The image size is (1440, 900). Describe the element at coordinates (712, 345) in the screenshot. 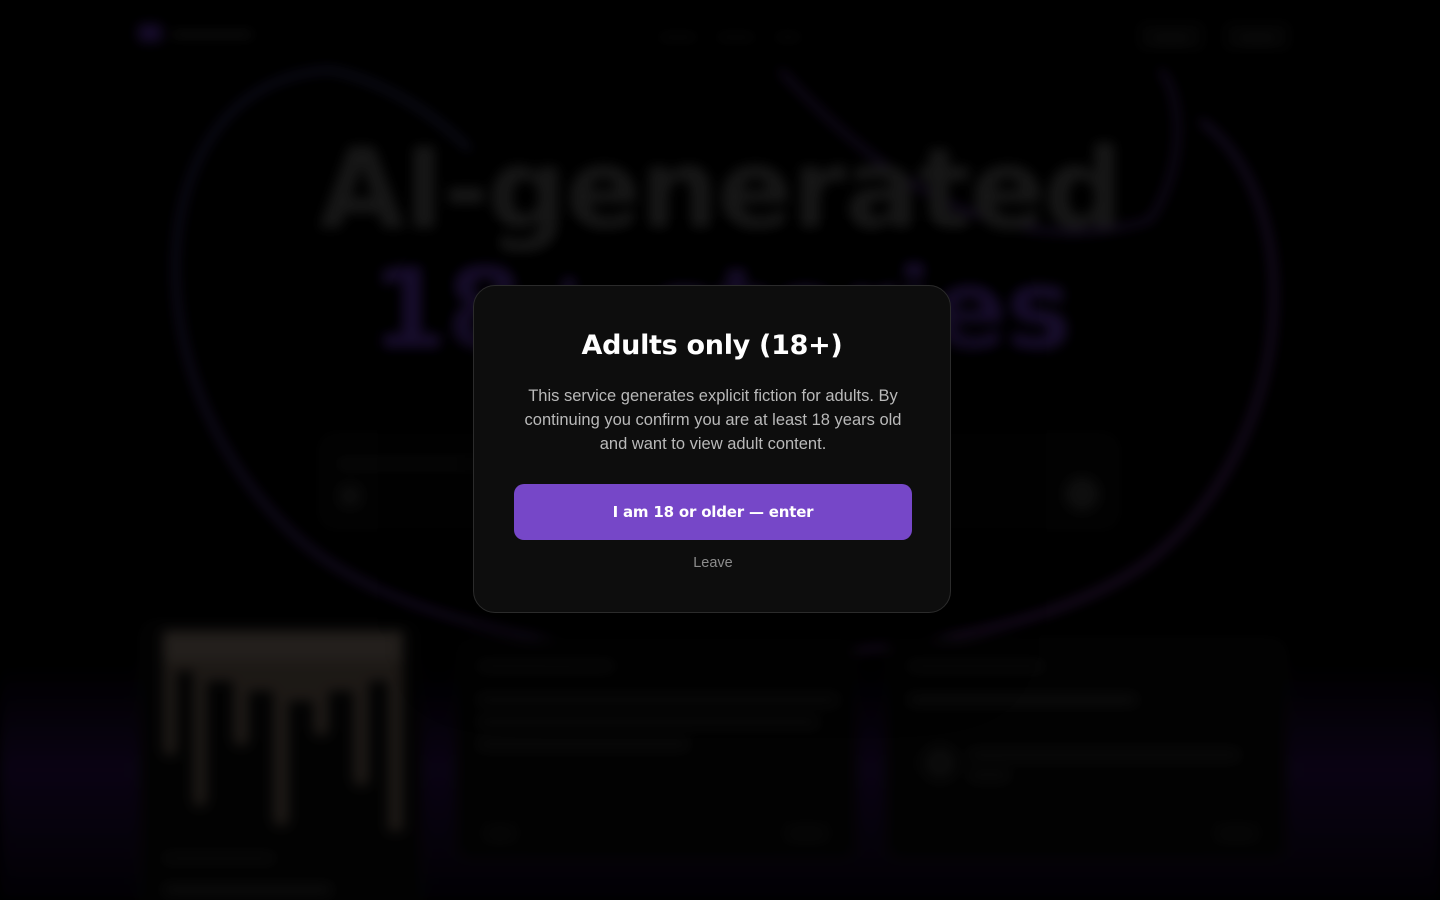

I see `modal-title: Adults only (18+)` at that location.